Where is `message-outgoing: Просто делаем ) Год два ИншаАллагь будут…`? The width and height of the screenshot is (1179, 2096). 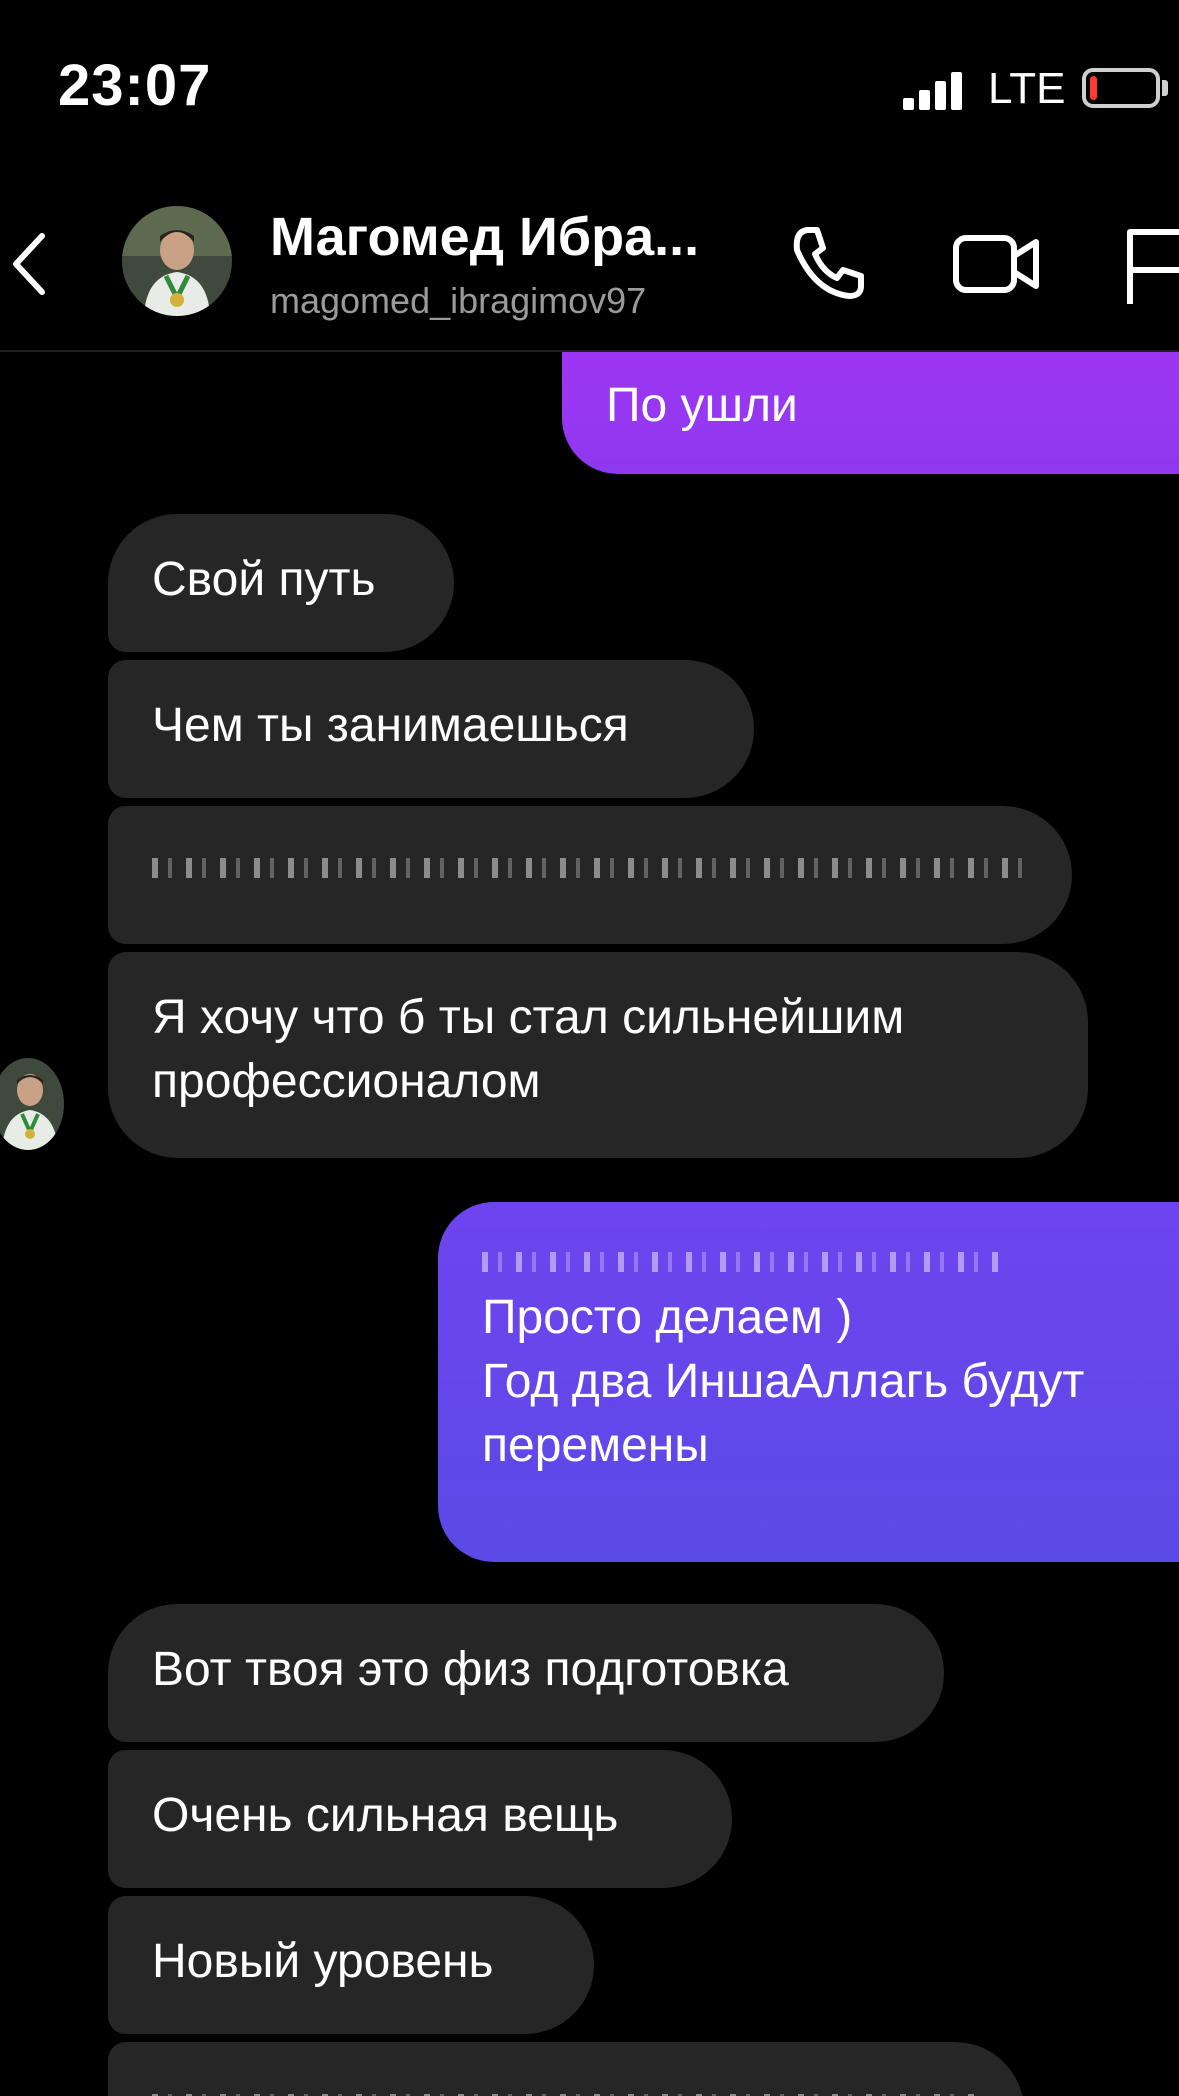 message-outgoing: Просто делаем ) Год два ИншаАллагь будут… is located at coordinates (808, 1382).